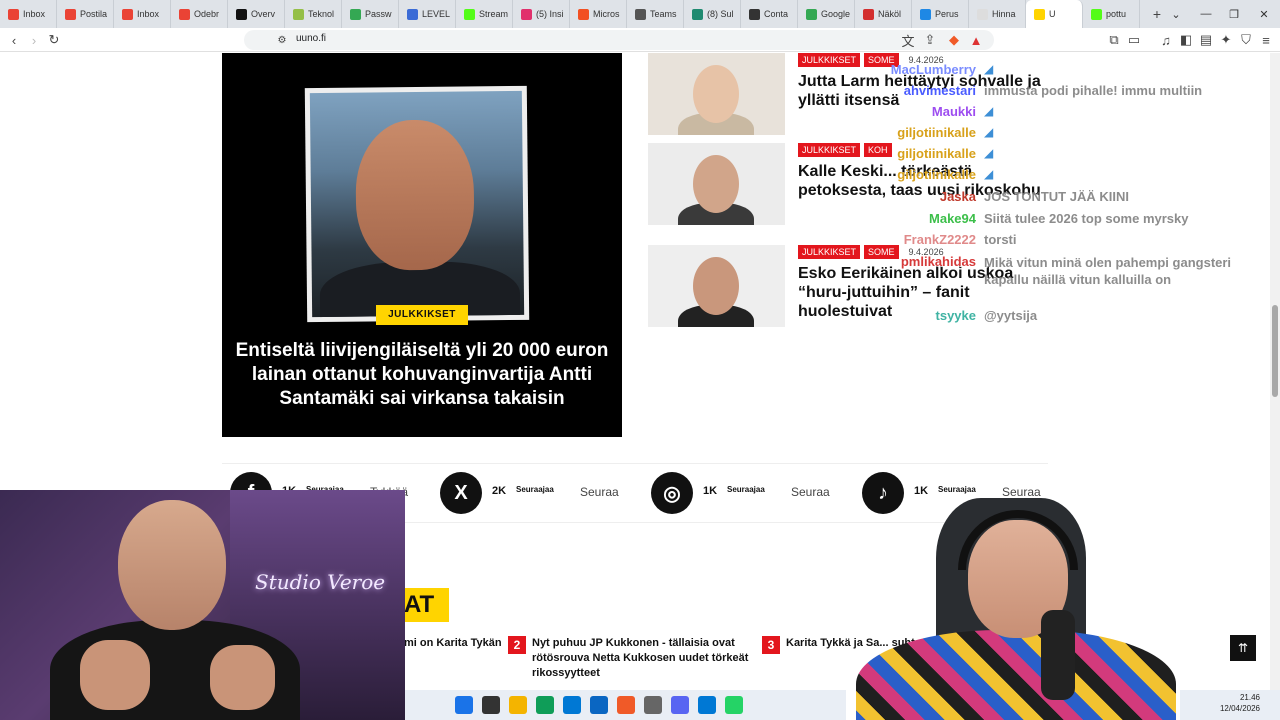 This screenshot has width=1280, height=720. I want to click on page-scrollbar, so click(1275, 386).